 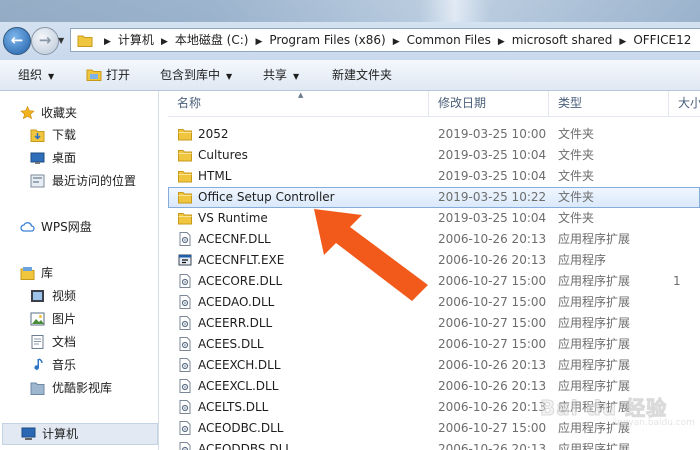 What do you see at coordinates (236, 302) in the screenshot?
I see `file-name: ACEDAO.DLL` at bounding box center [236, 302].